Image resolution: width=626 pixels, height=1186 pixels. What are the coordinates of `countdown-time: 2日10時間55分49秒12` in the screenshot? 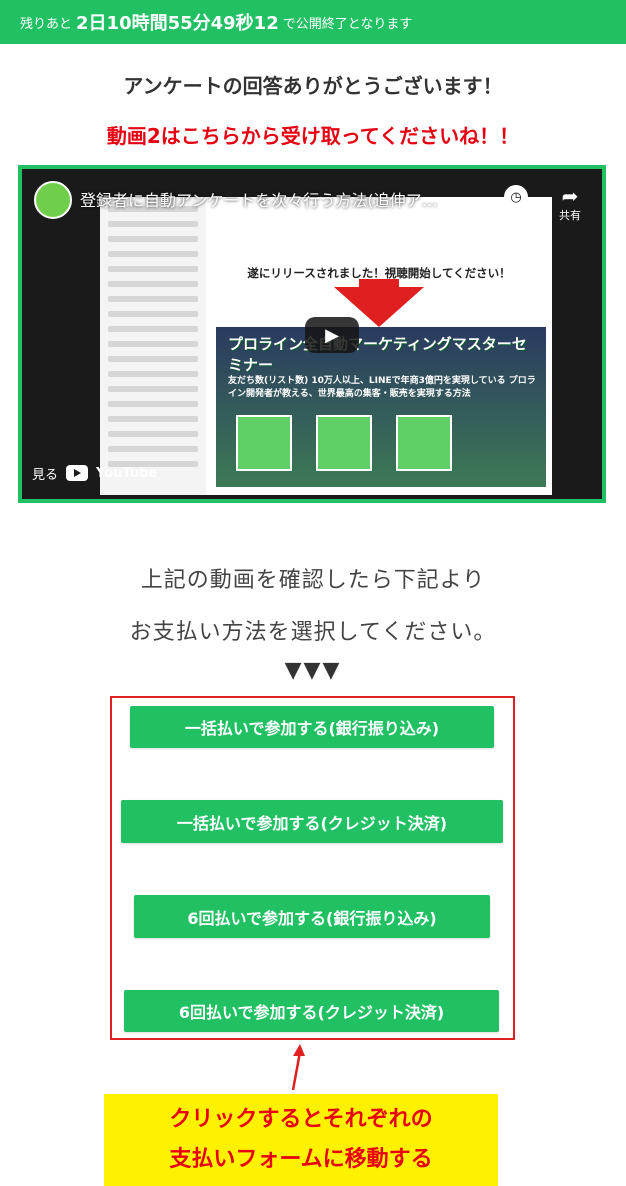 It's located at (177, 23).